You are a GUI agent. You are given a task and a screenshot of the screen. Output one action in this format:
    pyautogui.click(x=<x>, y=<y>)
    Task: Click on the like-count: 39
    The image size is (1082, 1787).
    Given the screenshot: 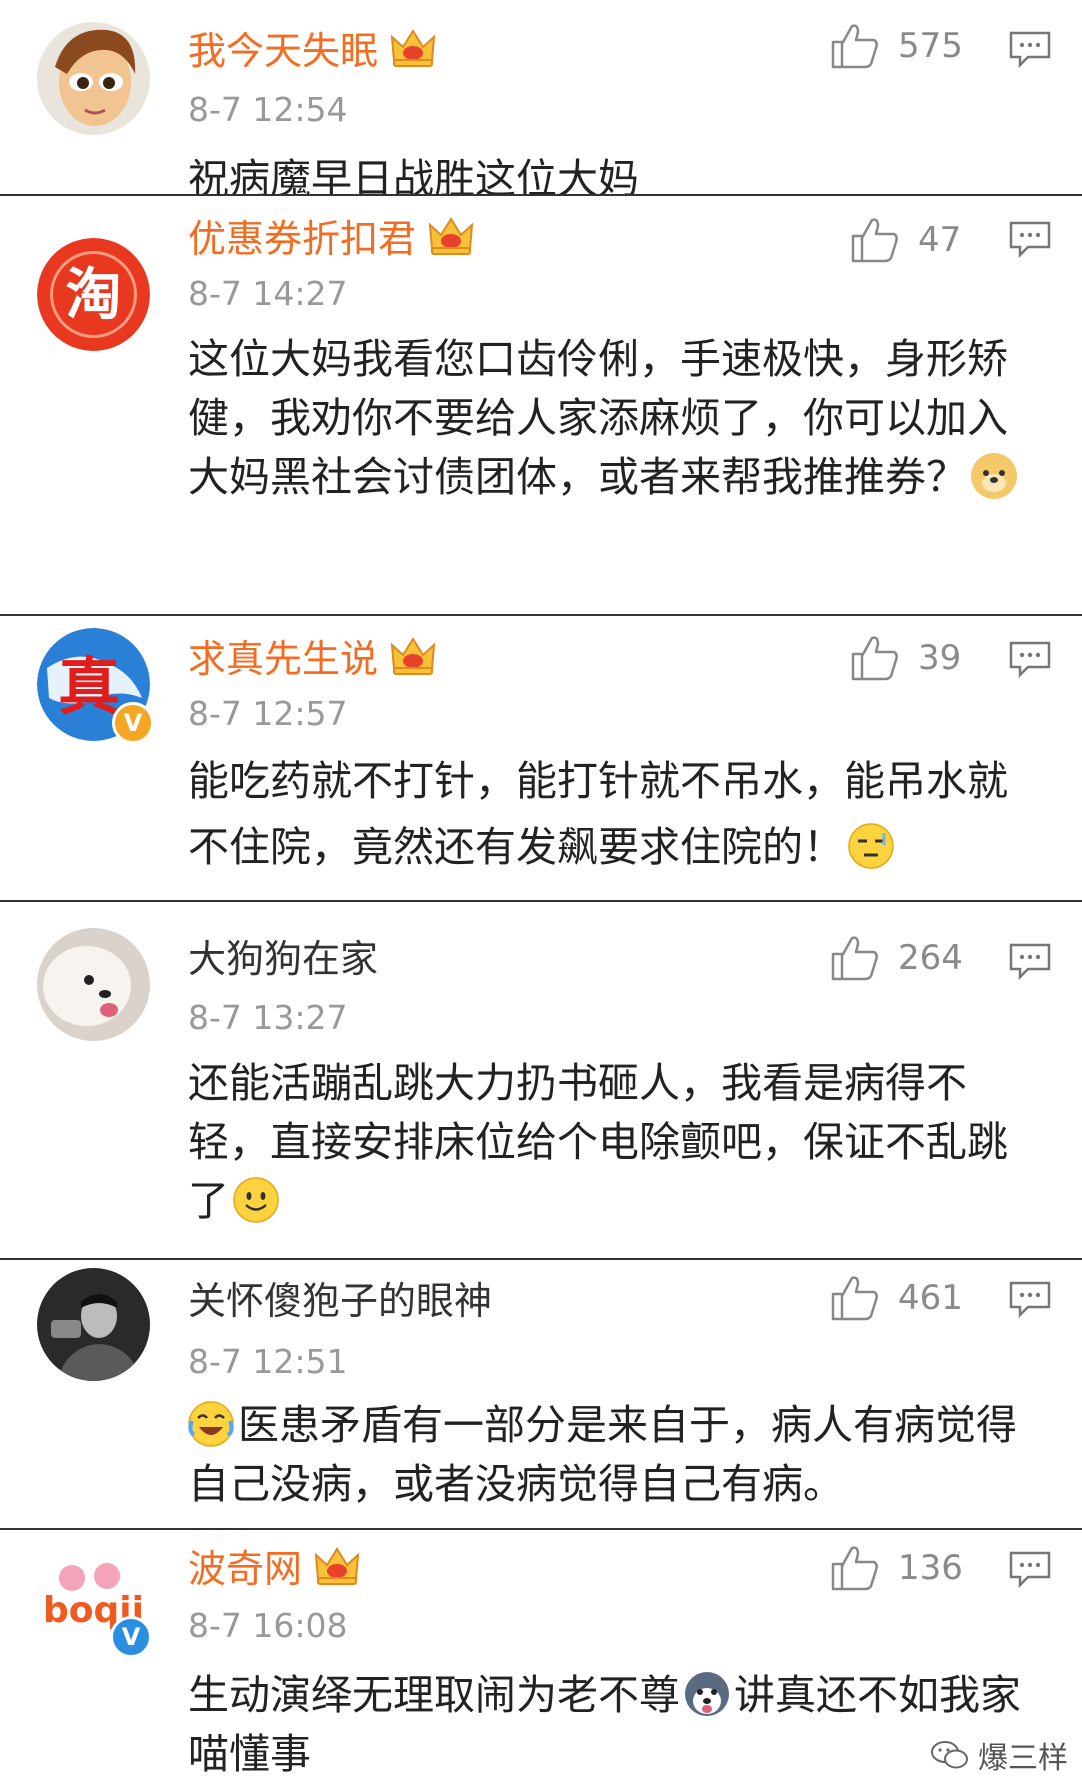 What is the action you would take?
    pyautogui.click(x=940, y=658)
    